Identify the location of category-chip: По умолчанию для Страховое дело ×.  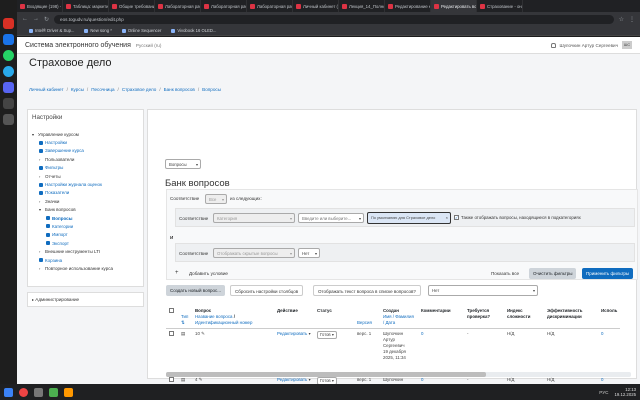
(409, 218).